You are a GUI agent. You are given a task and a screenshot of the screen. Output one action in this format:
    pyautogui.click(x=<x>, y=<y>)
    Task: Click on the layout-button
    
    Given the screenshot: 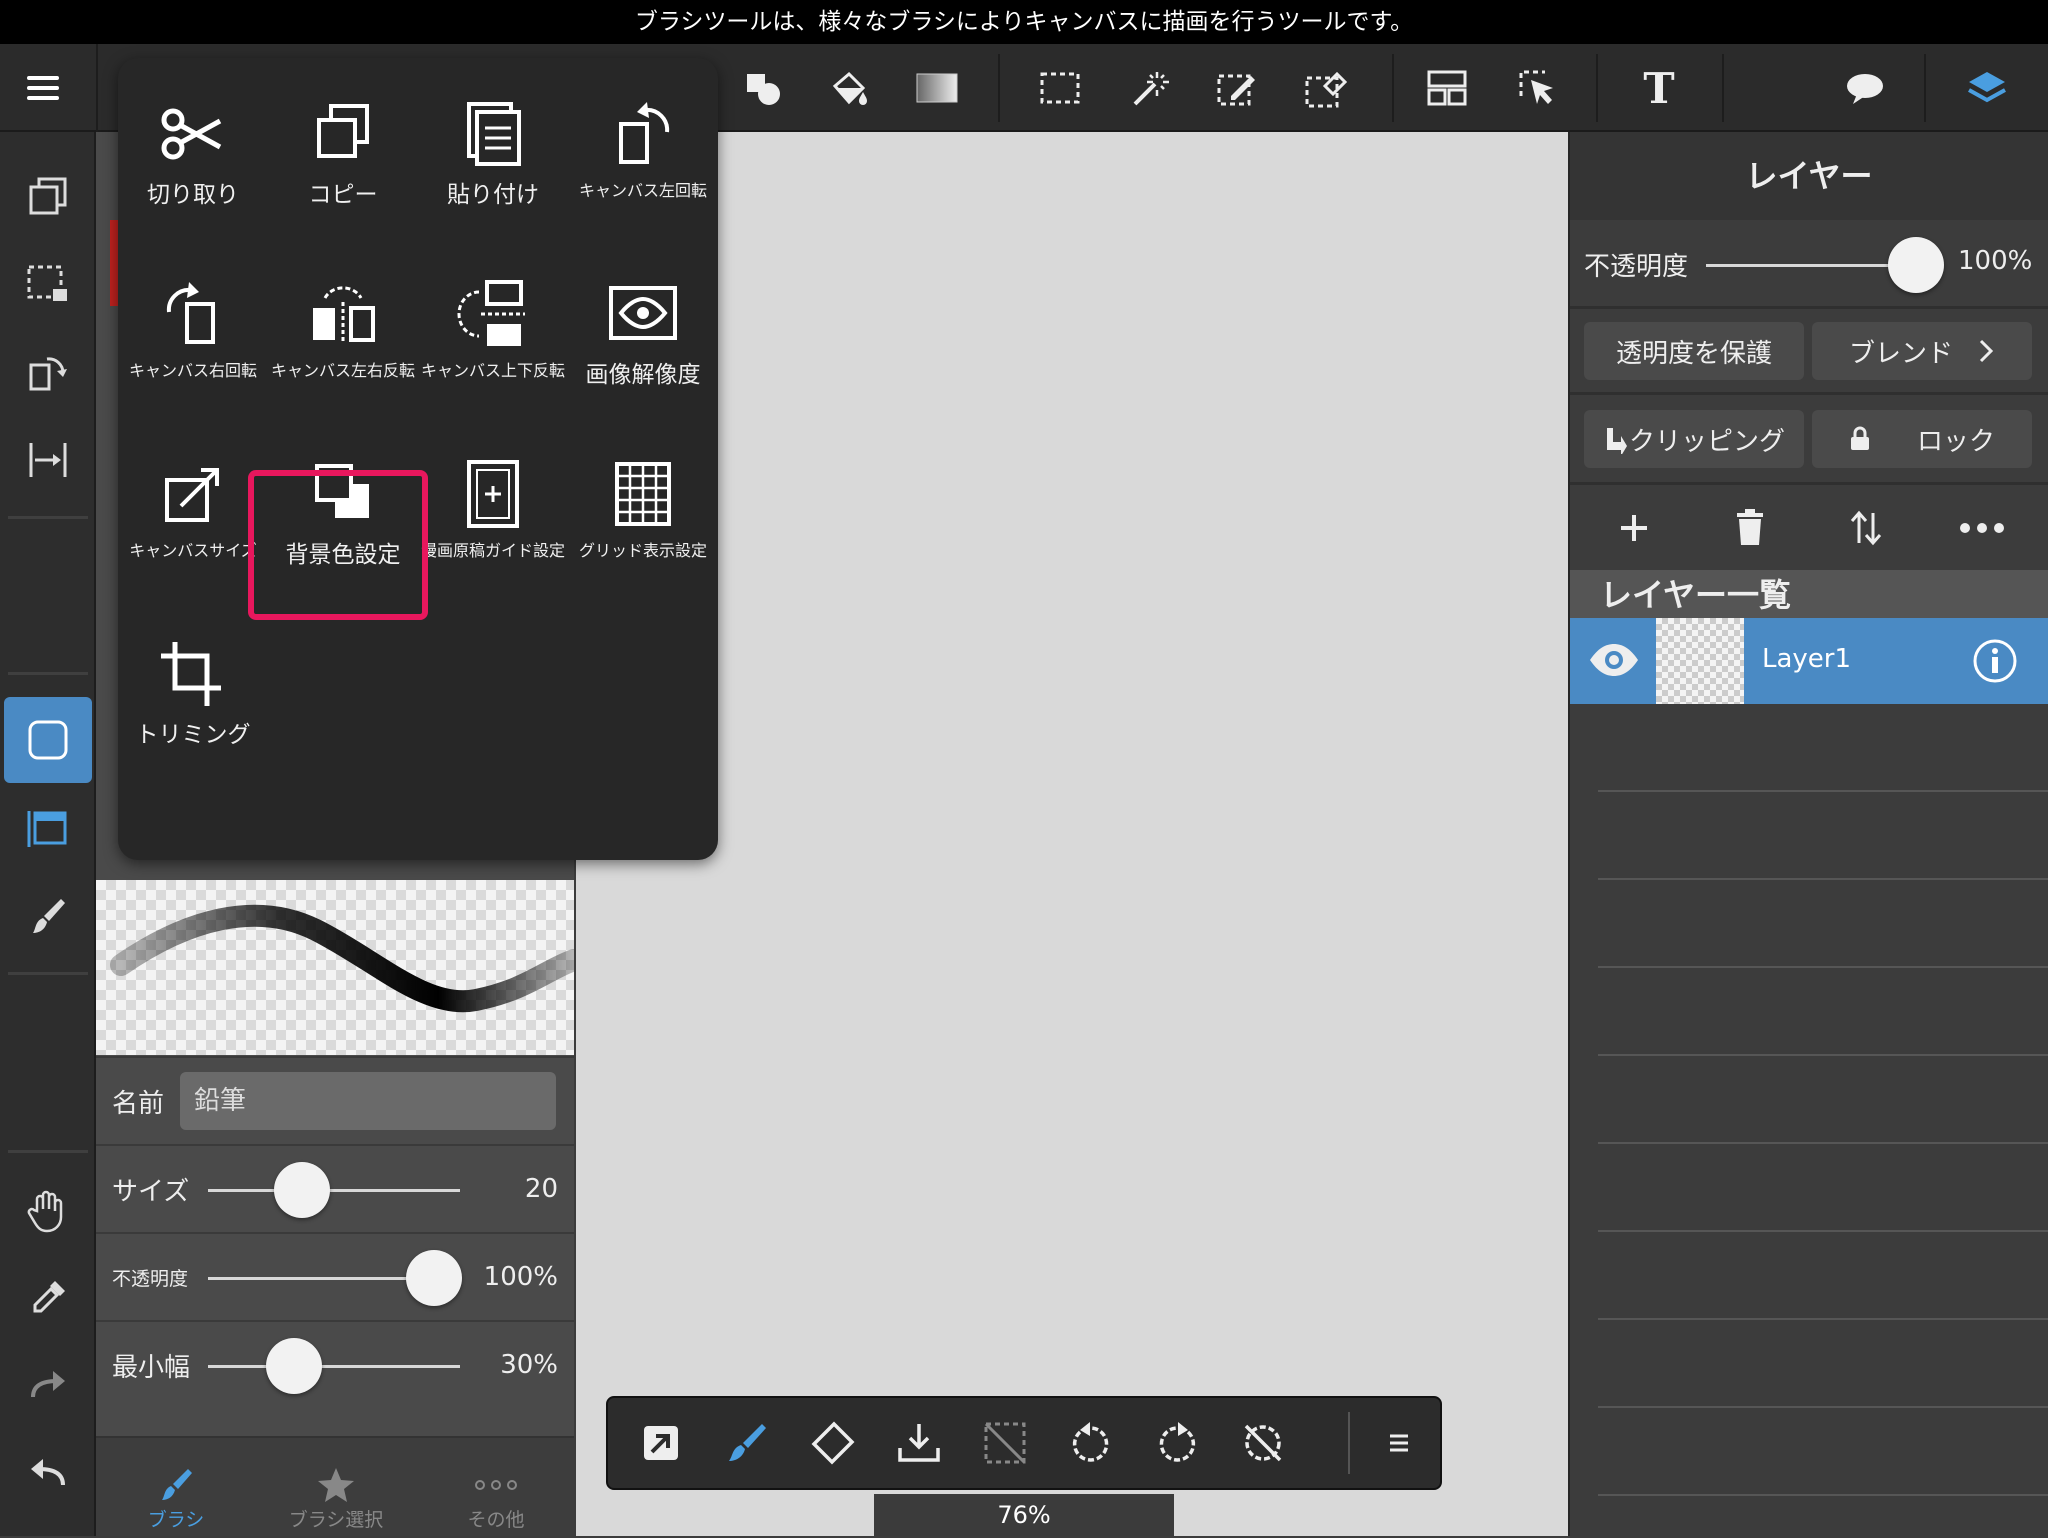 What is the action you would take?
    pyautogui.click(x=1447, y=88)
    